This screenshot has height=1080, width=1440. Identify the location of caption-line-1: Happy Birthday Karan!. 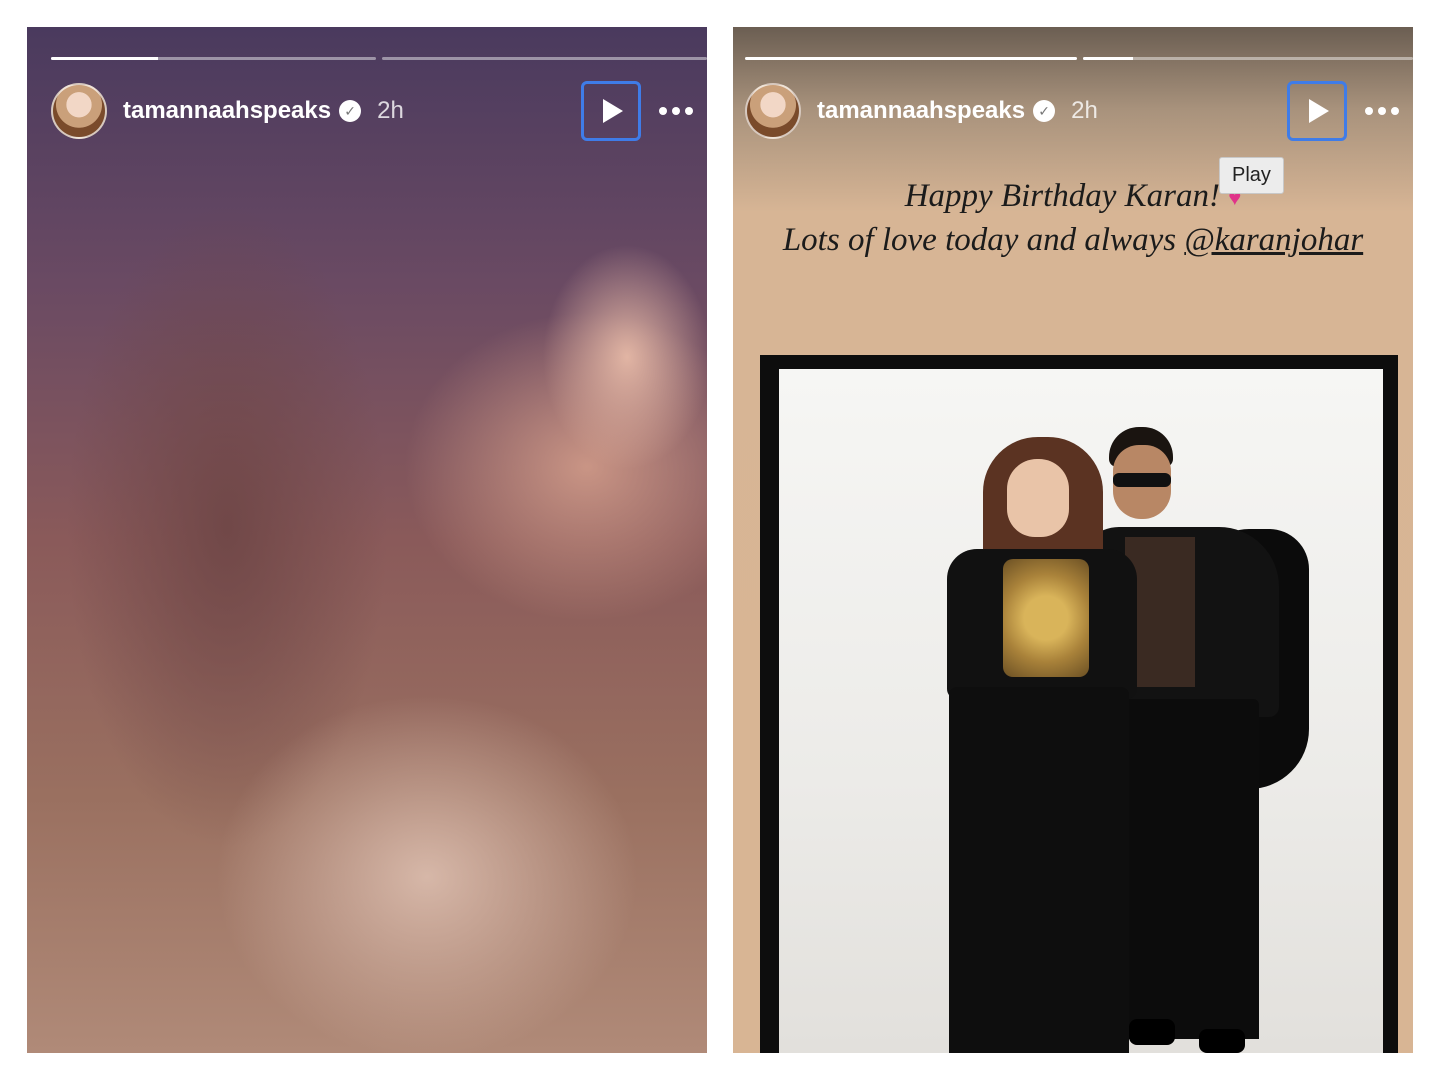
(1062, 196).